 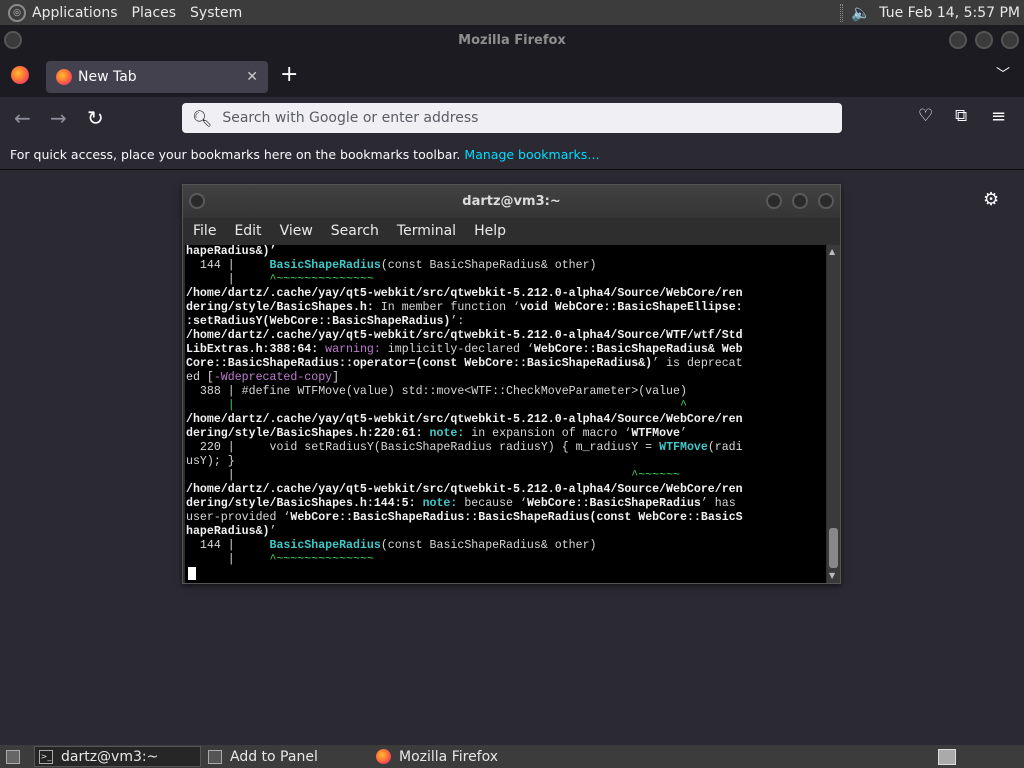 I want to click on close-button, so click(x=1010, y=40).